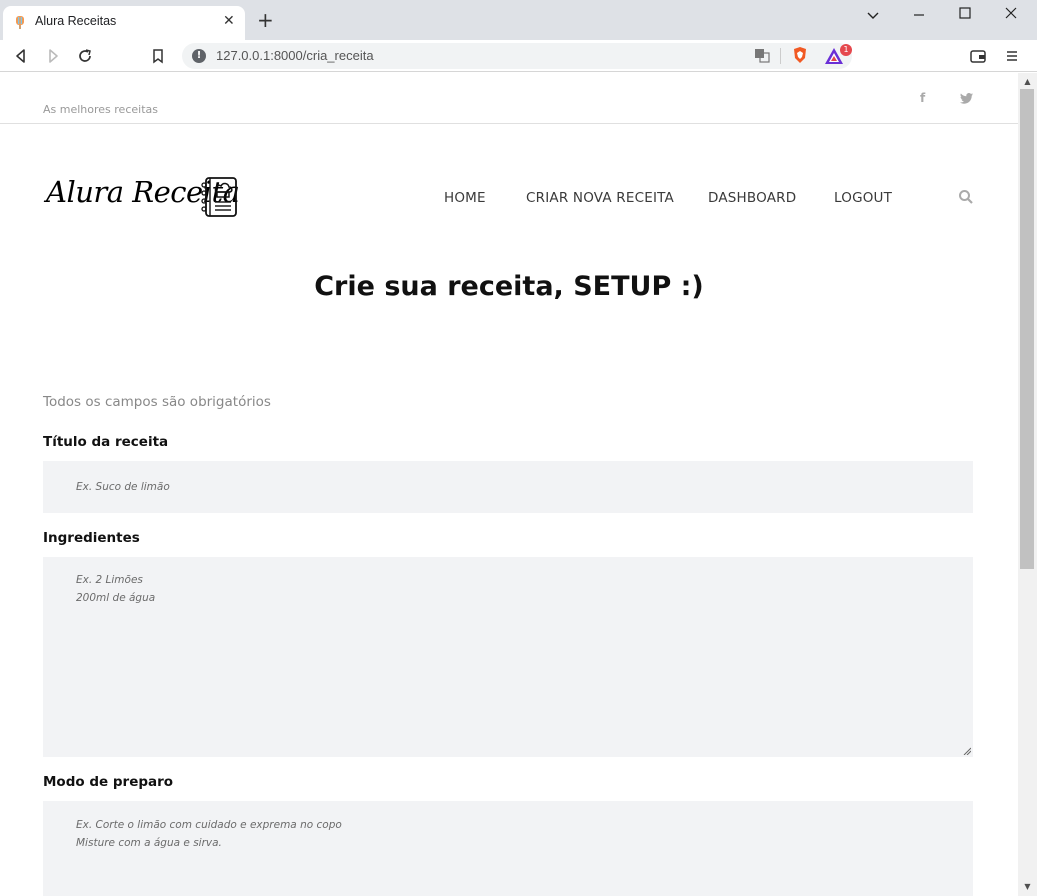 The height and width of the screenshot is (896, 1037). What do you see at coordinates (1027, 887) in the screenshot?
I see `scroll-down-icon: ▼` at bounding box center [1027, 887].